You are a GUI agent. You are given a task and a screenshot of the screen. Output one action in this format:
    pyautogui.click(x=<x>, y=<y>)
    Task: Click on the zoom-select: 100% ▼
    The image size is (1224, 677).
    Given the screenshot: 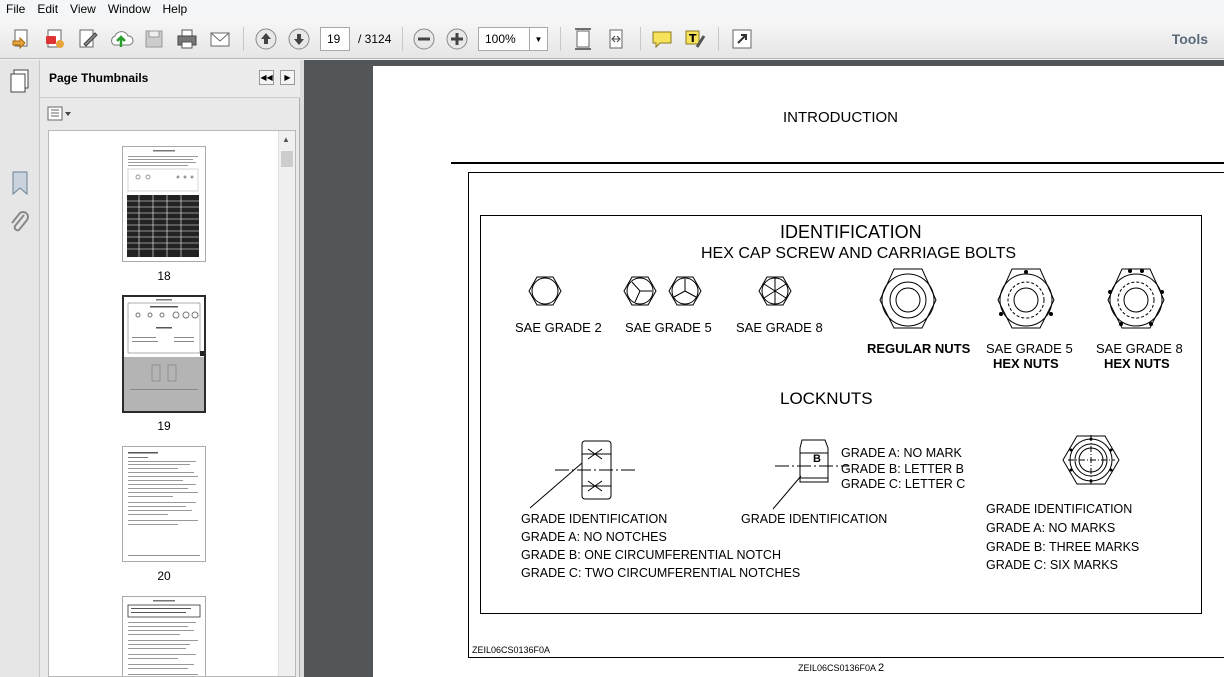 What is the action you would take?
    pyautogui.click(x=513, y=39)
    